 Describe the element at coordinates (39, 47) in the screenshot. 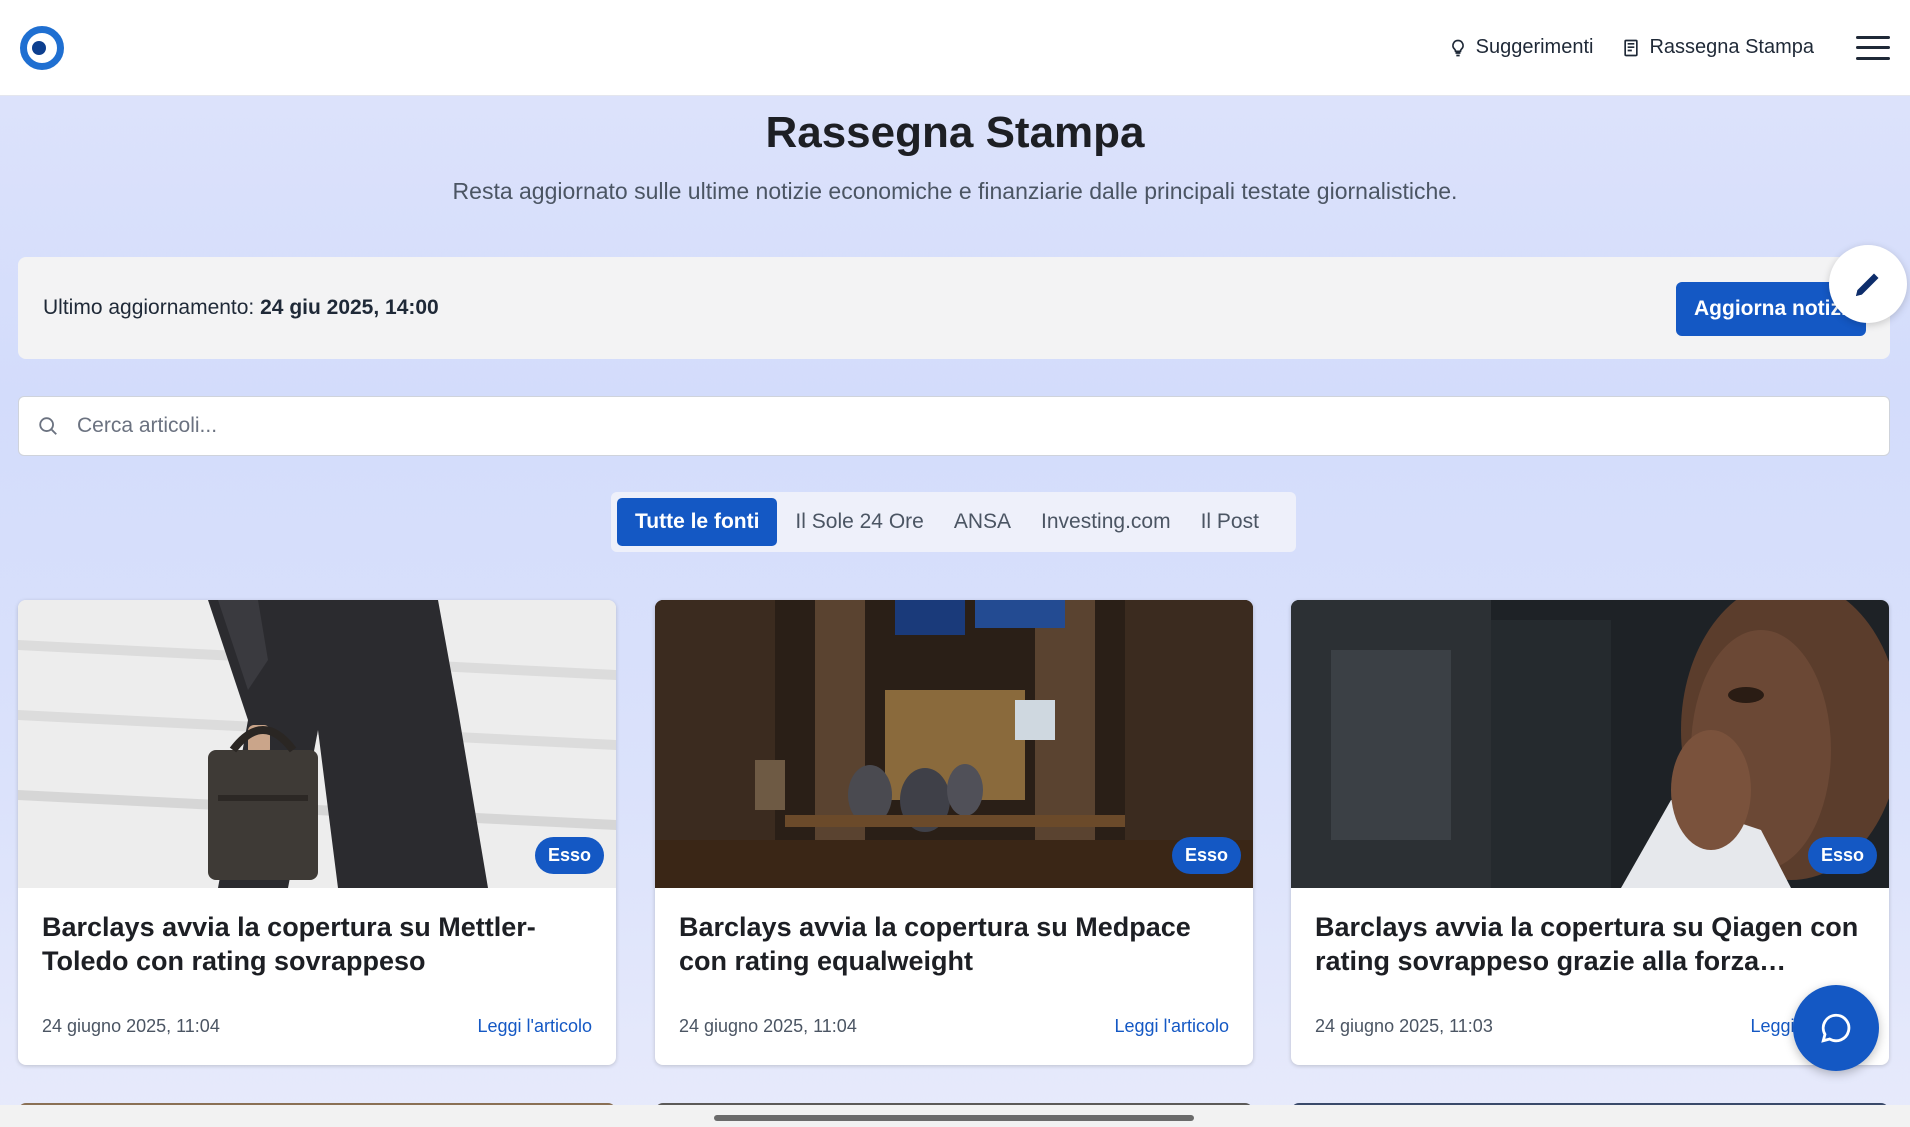

I see `logo-dot` at that location.